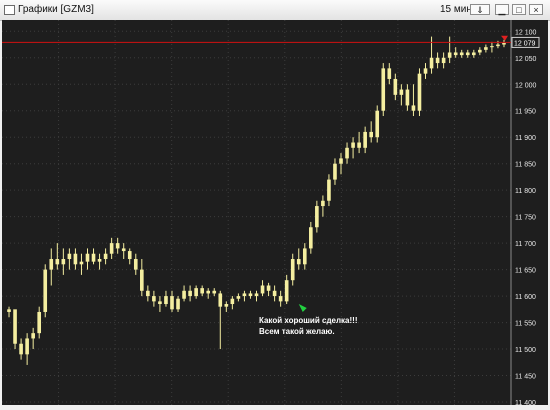 This screenshot has height=410, width=550. What do you see at coordinates (525, 324) in the screenshot?
I see `price-tick-label: 11 550` at bounding box center [525, 324].